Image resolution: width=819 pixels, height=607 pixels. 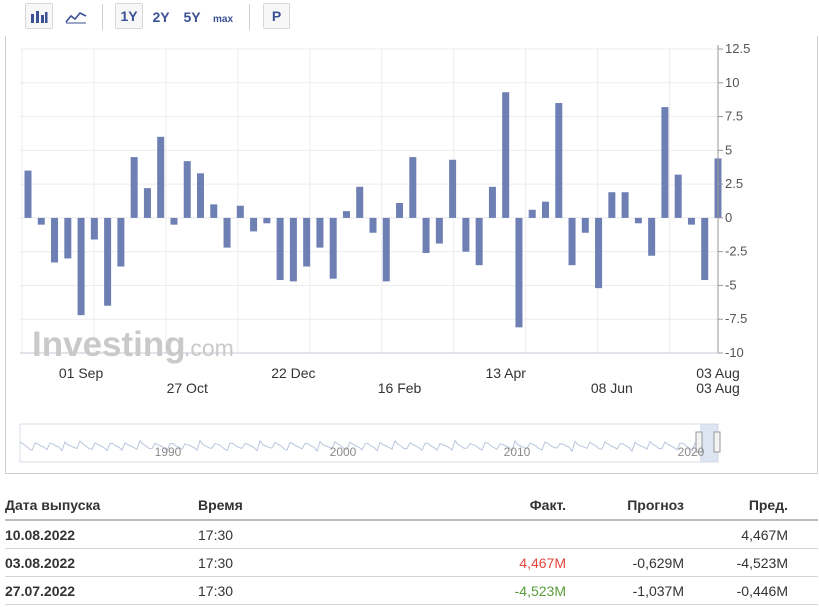 What do you see at coordinates (764, 534) in the screenshot?
I see `row-previous: 4,467M` at bounding box center [764, 534].